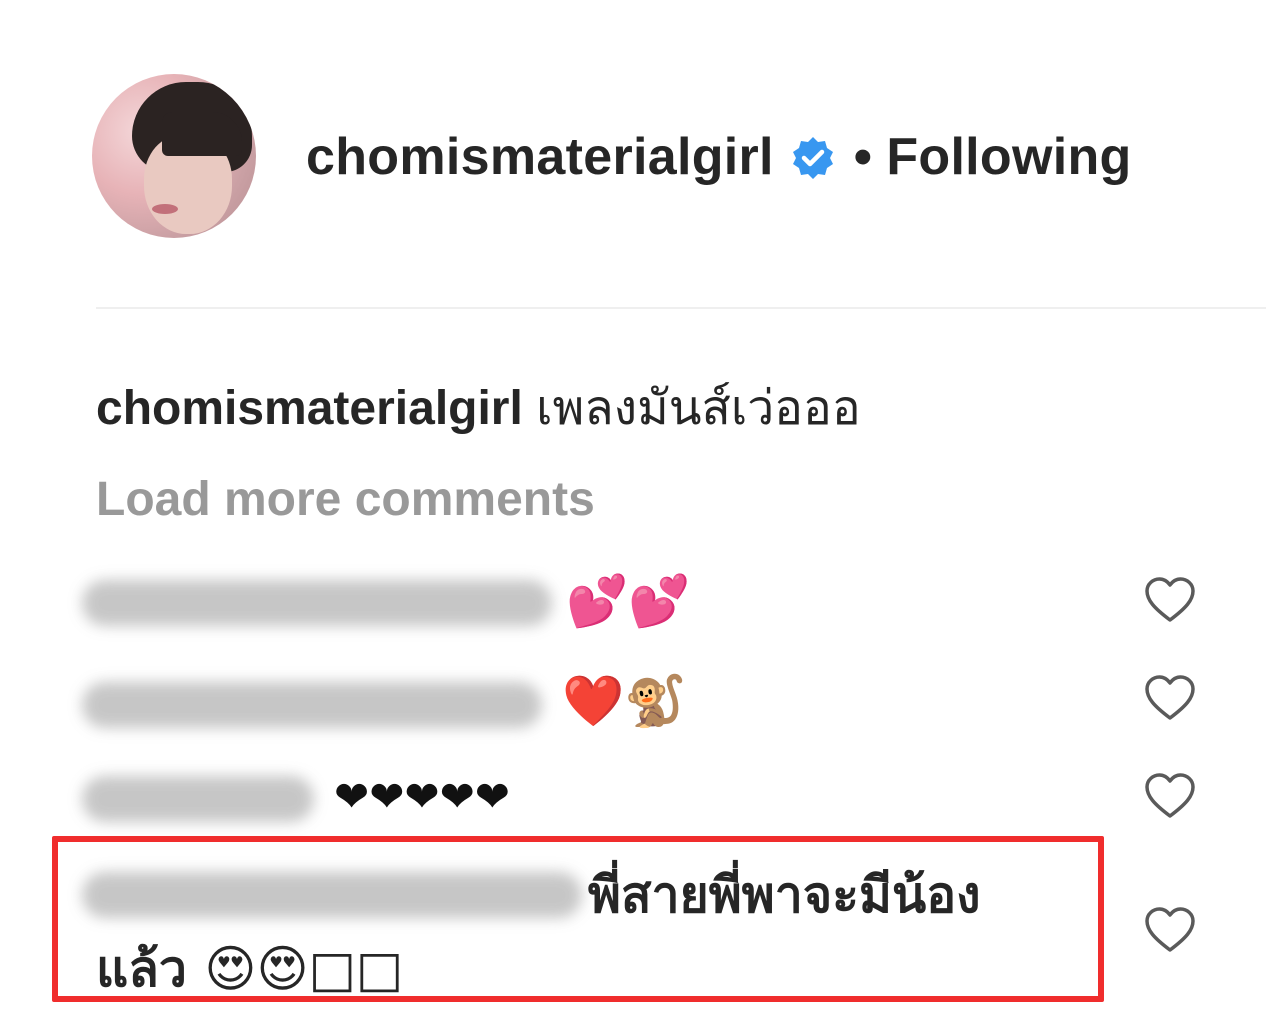 This screenshot has height=1017, width=1280. I want to click on highlight-box, so click(578, 919).